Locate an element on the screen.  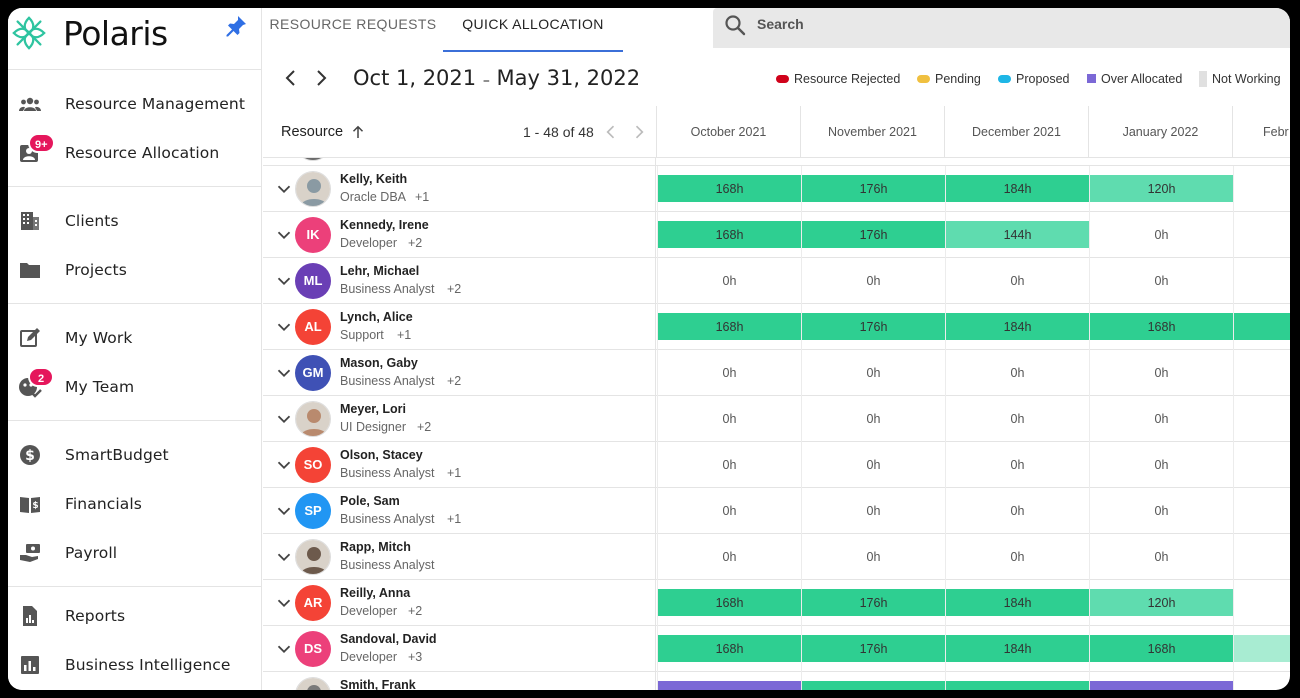
resource-name: Kennedy, Irene is located at coordinates (384, 225).